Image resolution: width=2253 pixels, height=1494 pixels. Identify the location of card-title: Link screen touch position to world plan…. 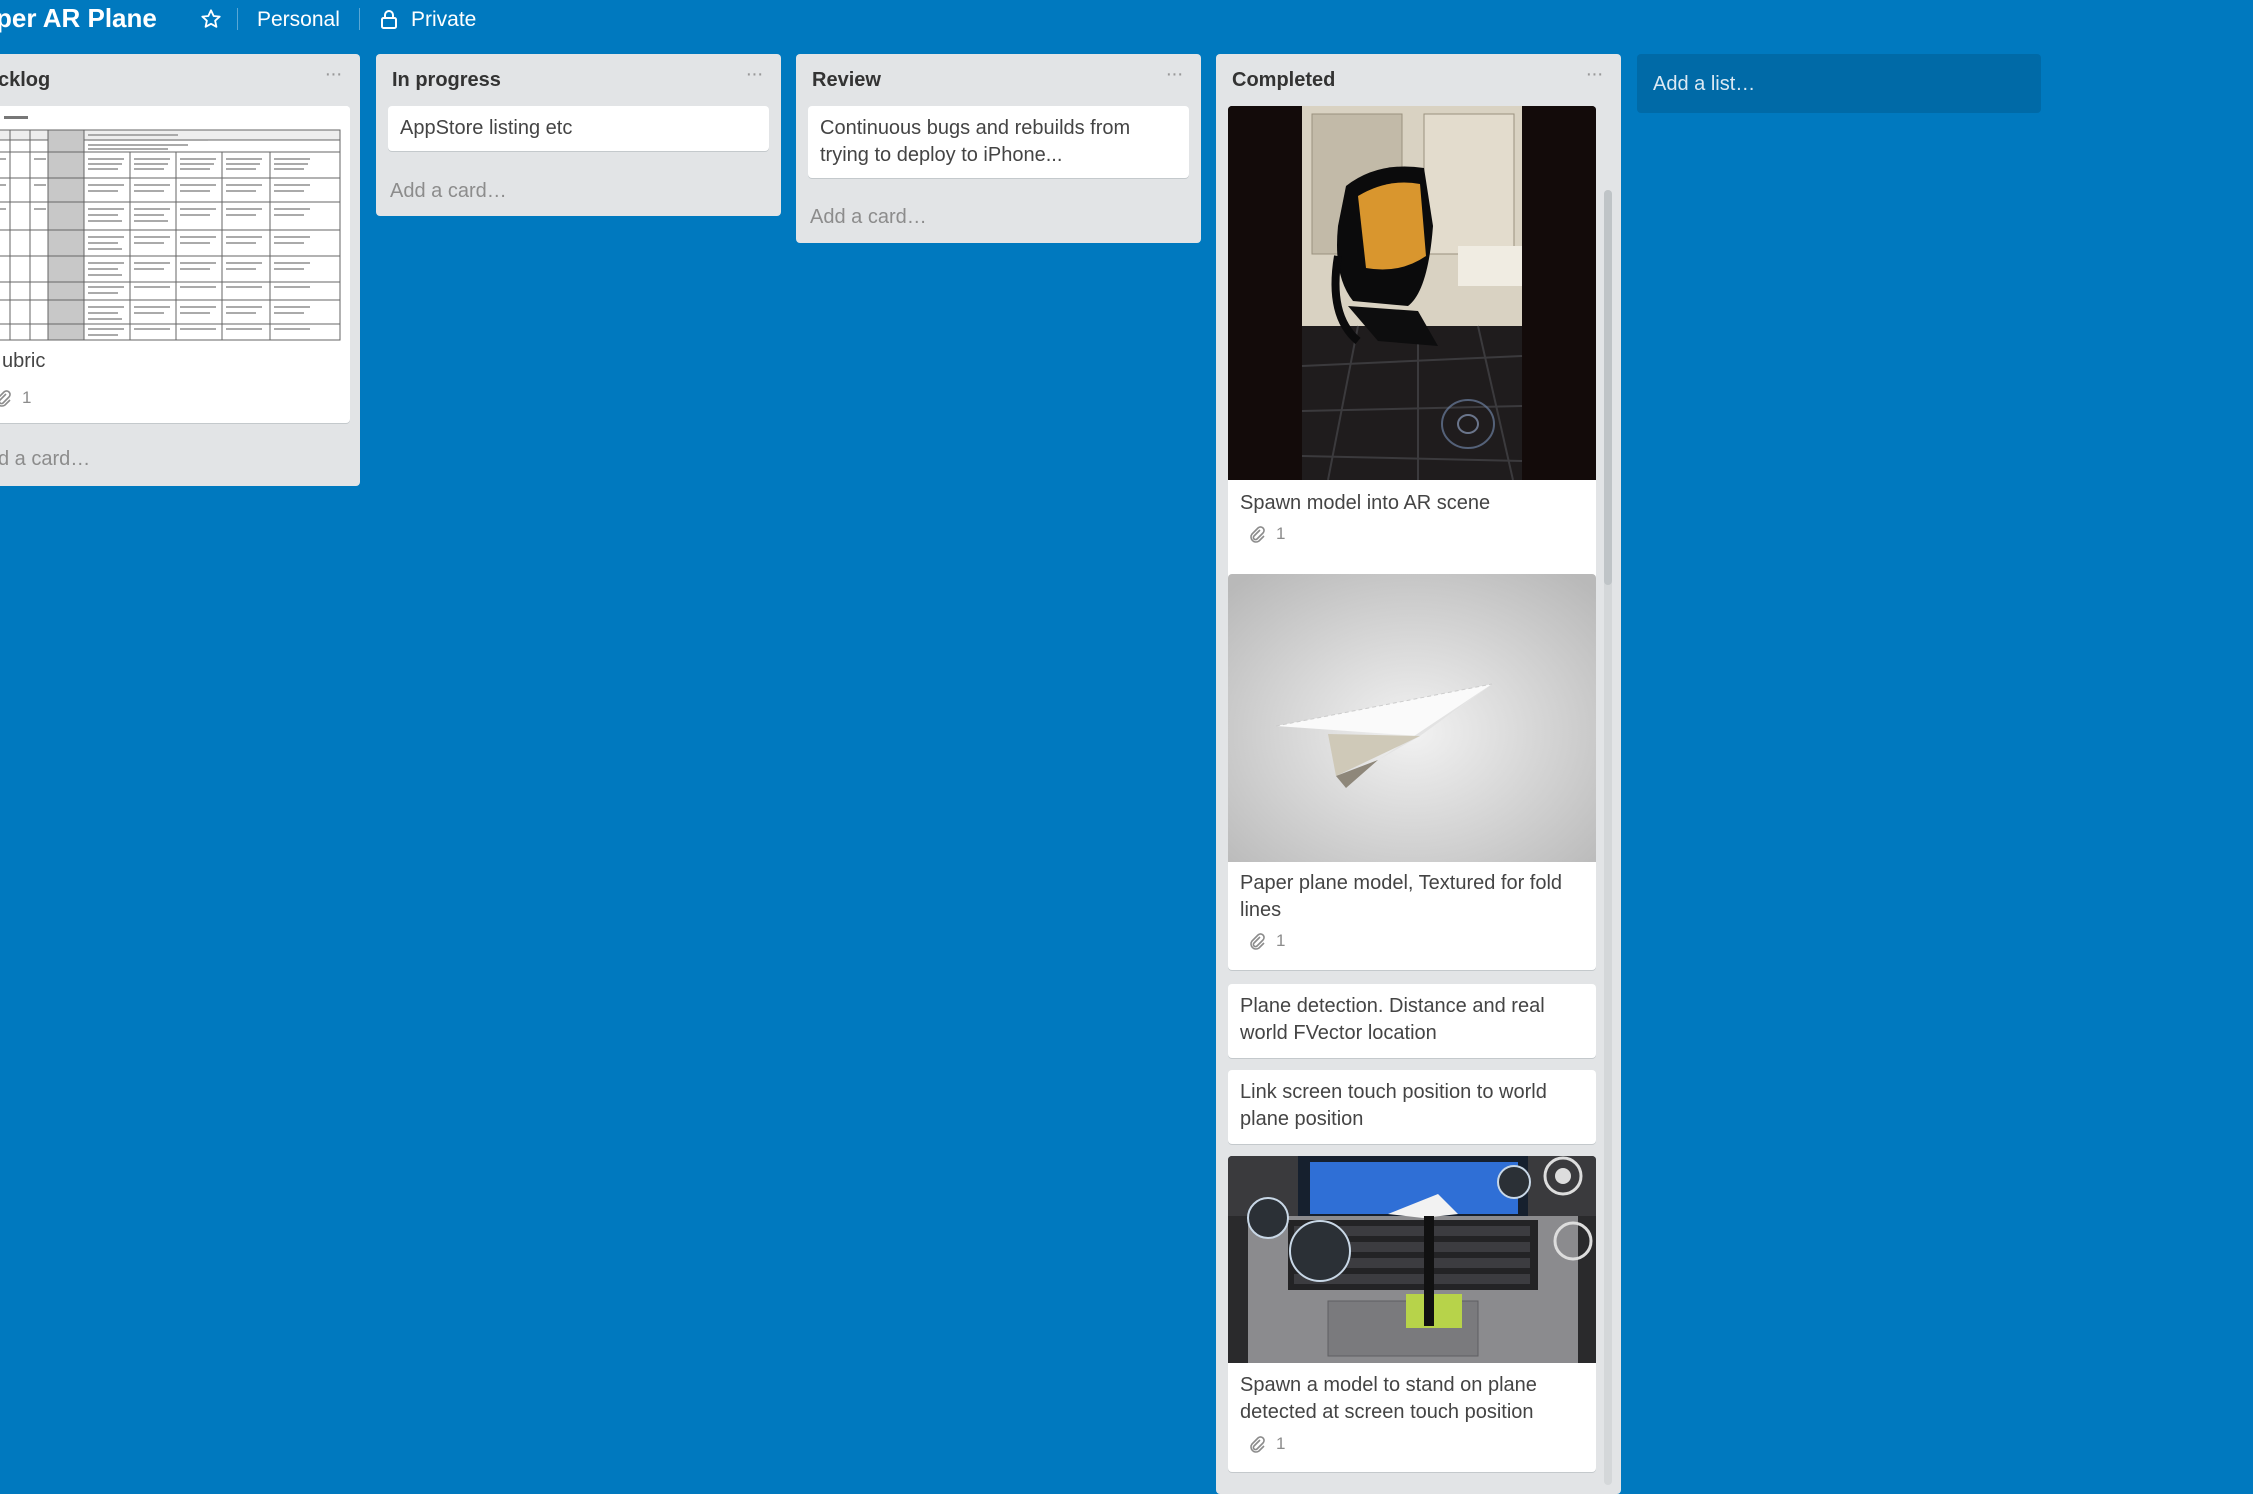
(1393, 1105).